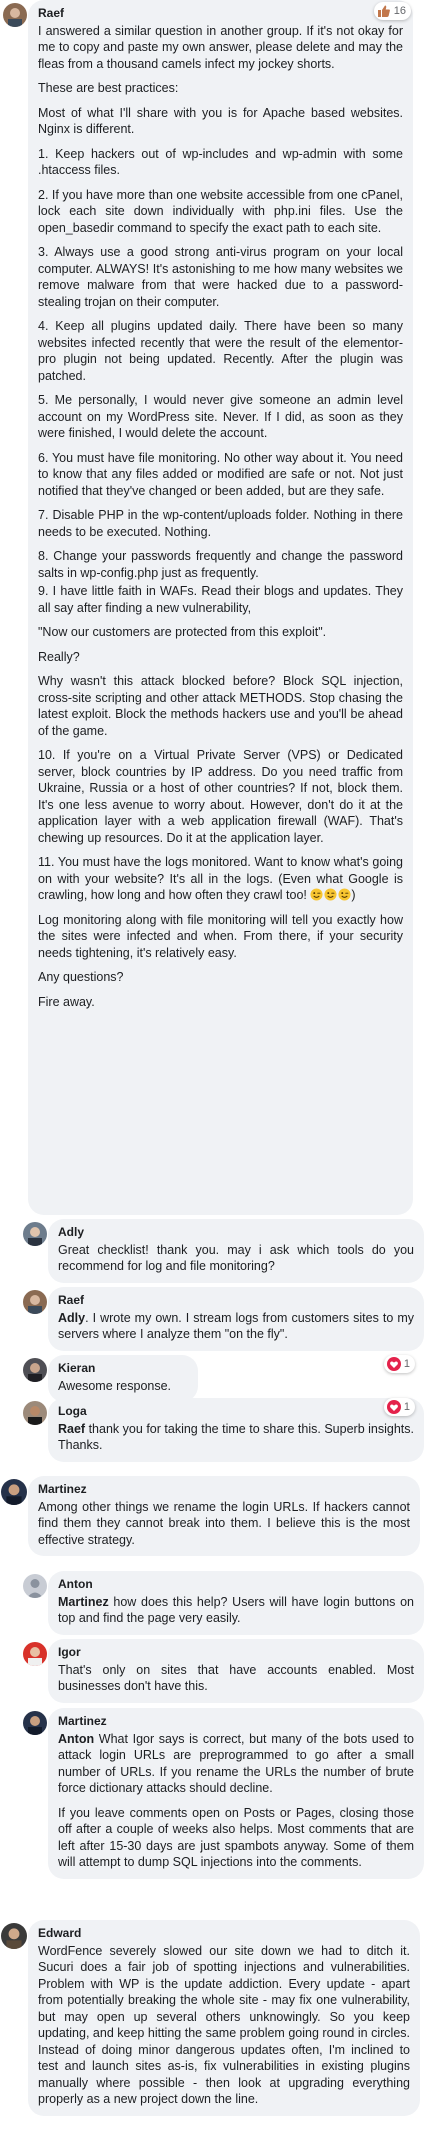 The width and height of the screenshot is (427, 2154). What do you see at coordinates (224, 1934) in the screenshot?
I see `comment-author: Edward` at bounding box center [224, 1934].